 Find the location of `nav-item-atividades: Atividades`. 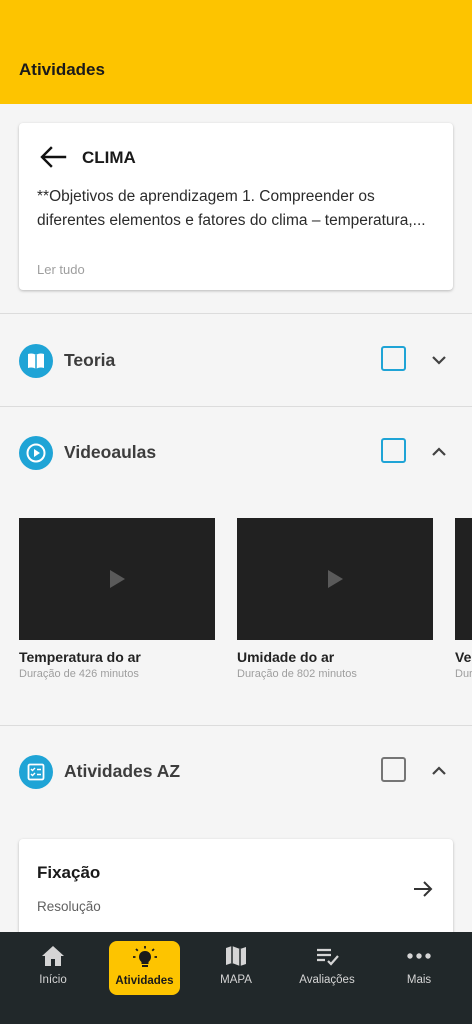

nav-item-atividades: Atividades is located at coordinates (144, 968).